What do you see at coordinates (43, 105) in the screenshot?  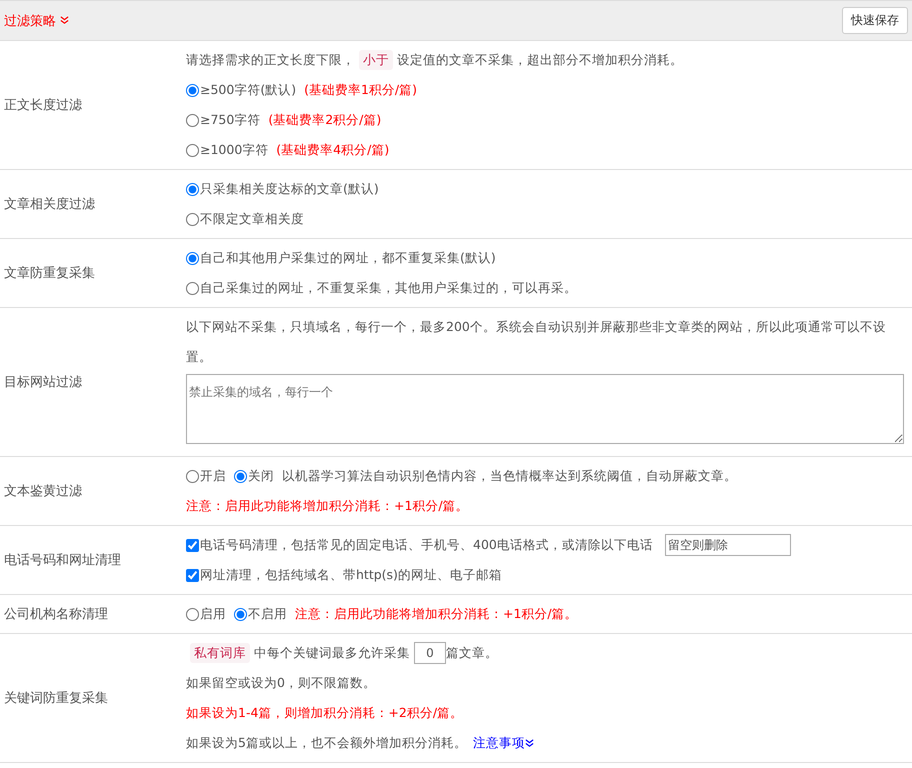 I see `row-label: 正文长度过滤` at bounding box center [43, 105].